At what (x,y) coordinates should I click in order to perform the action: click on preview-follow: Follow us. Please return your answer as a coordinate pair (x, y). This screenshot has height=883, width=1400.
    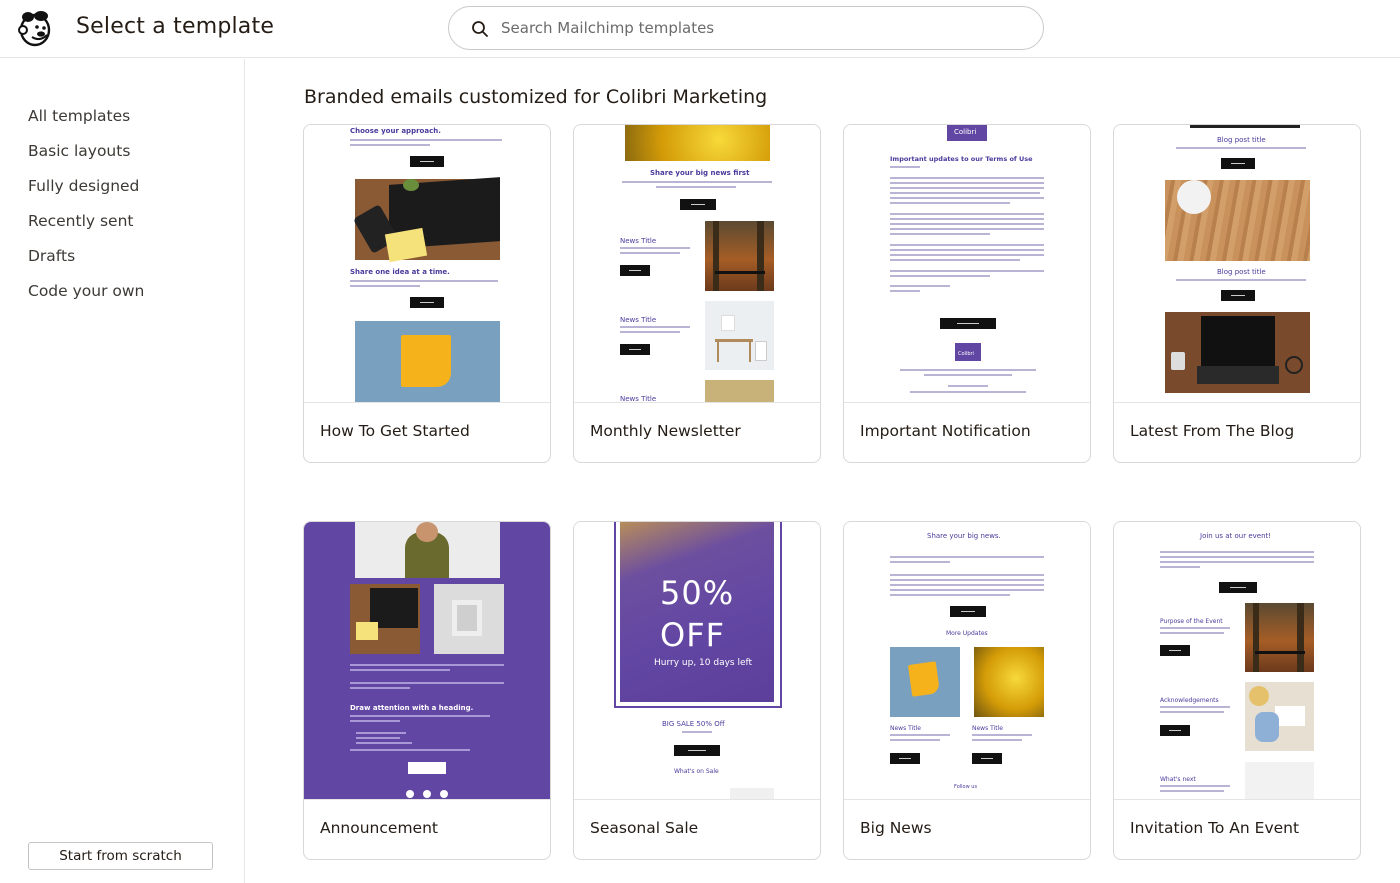
    Looking at the image, I should click on (966, 787).